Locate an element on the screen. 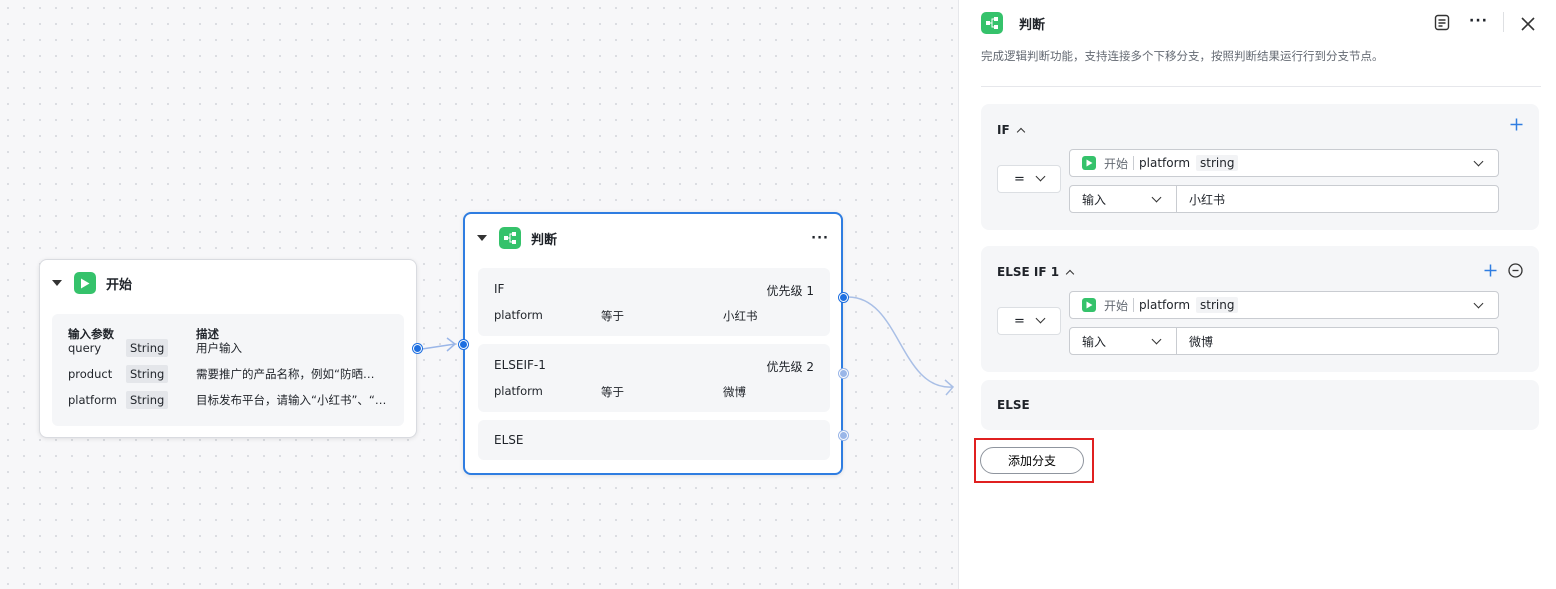  branch-priority: 优先级 1 is located at coordinates (790, 291).